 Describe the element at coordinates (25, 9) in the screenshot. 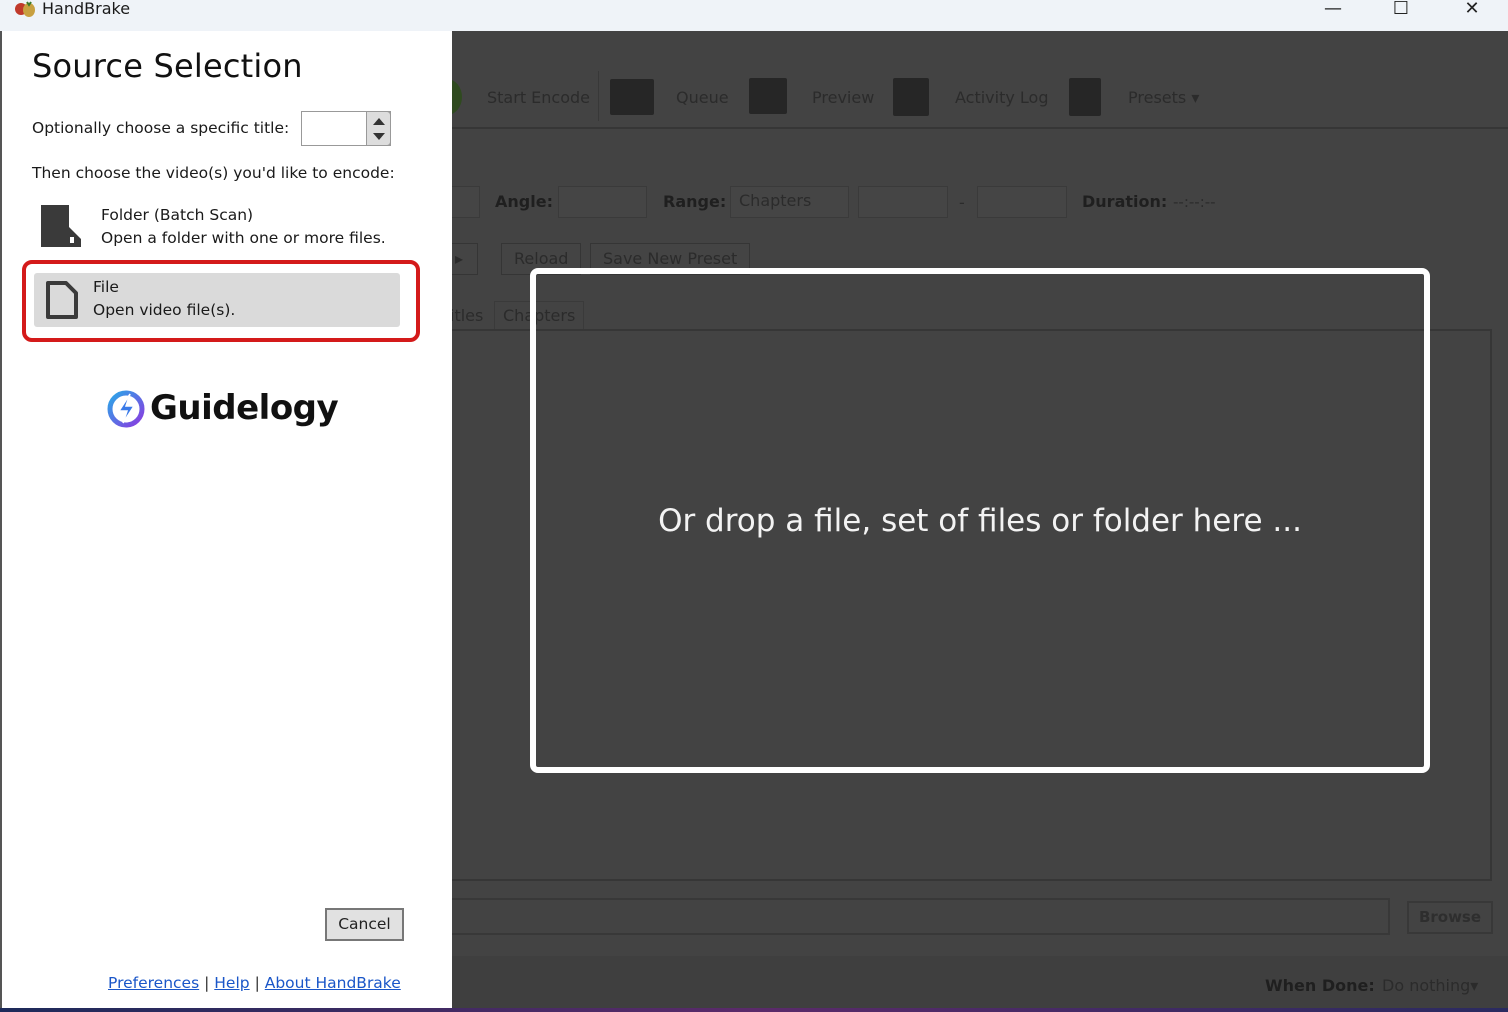

I see `handbrake-logo-icon` at that location.